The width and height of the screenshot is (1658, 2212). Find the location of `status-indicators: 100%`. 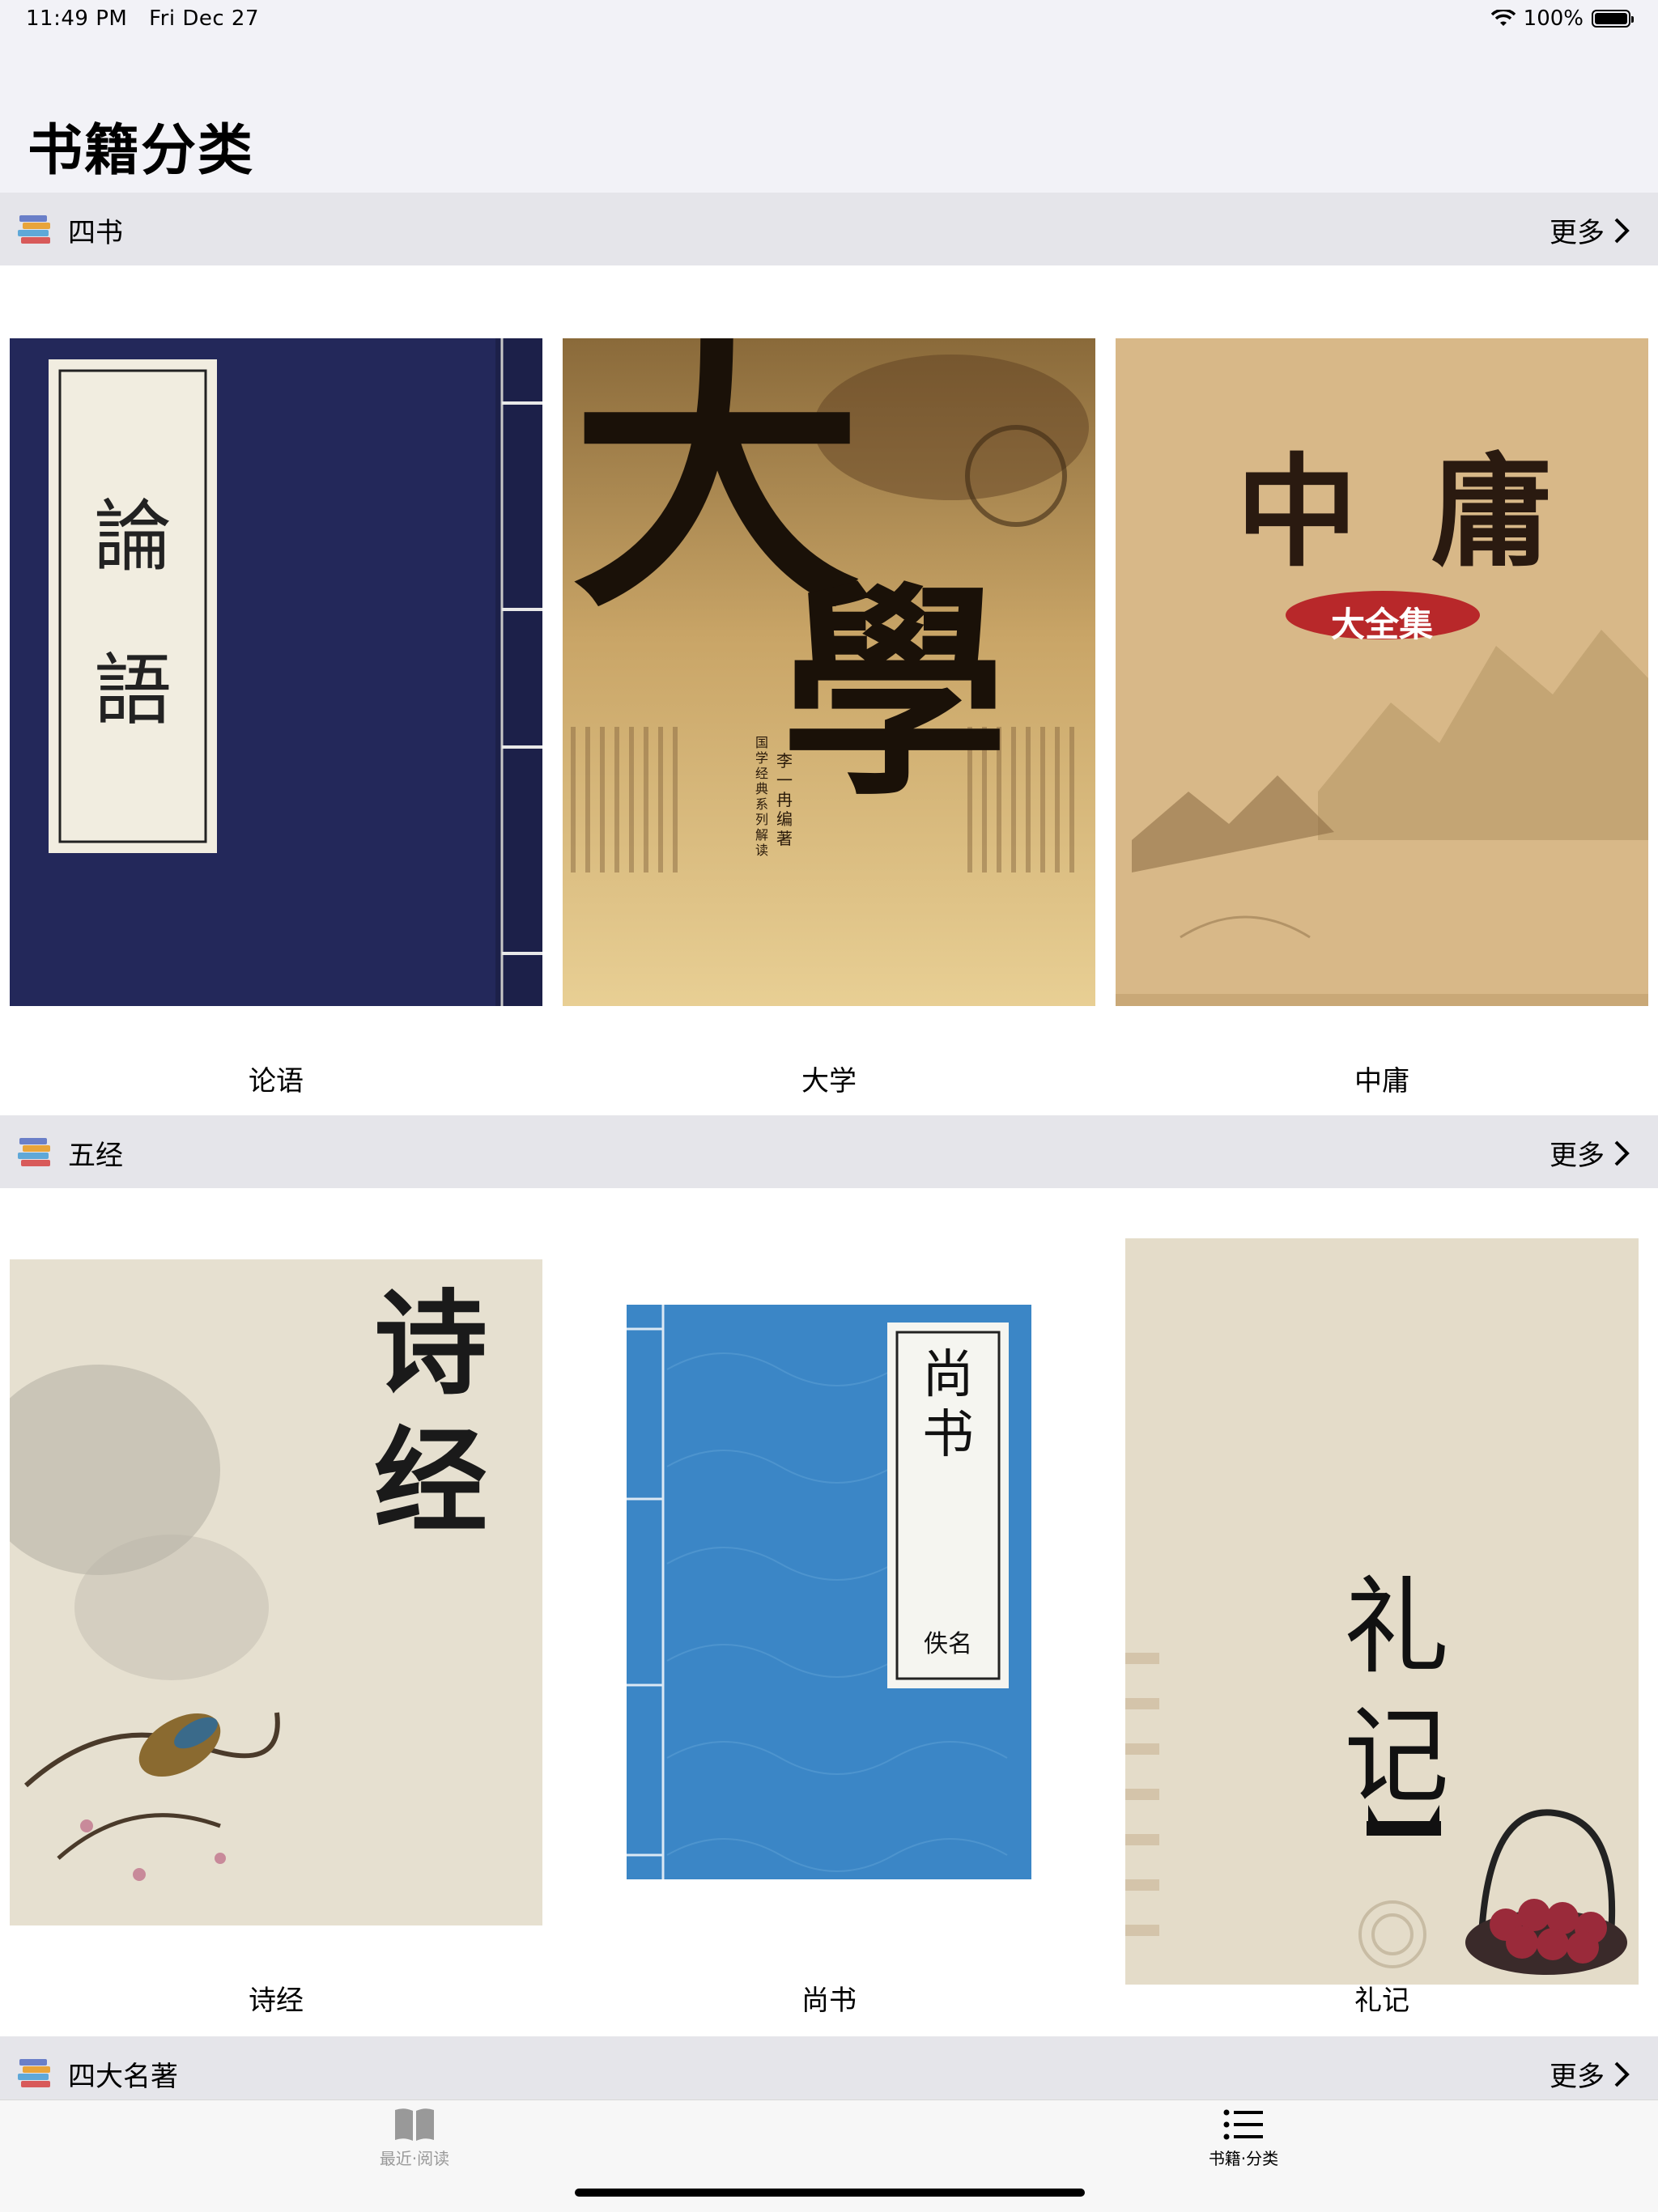

status-indicators: 100% is located at coordinates (1562, 18).